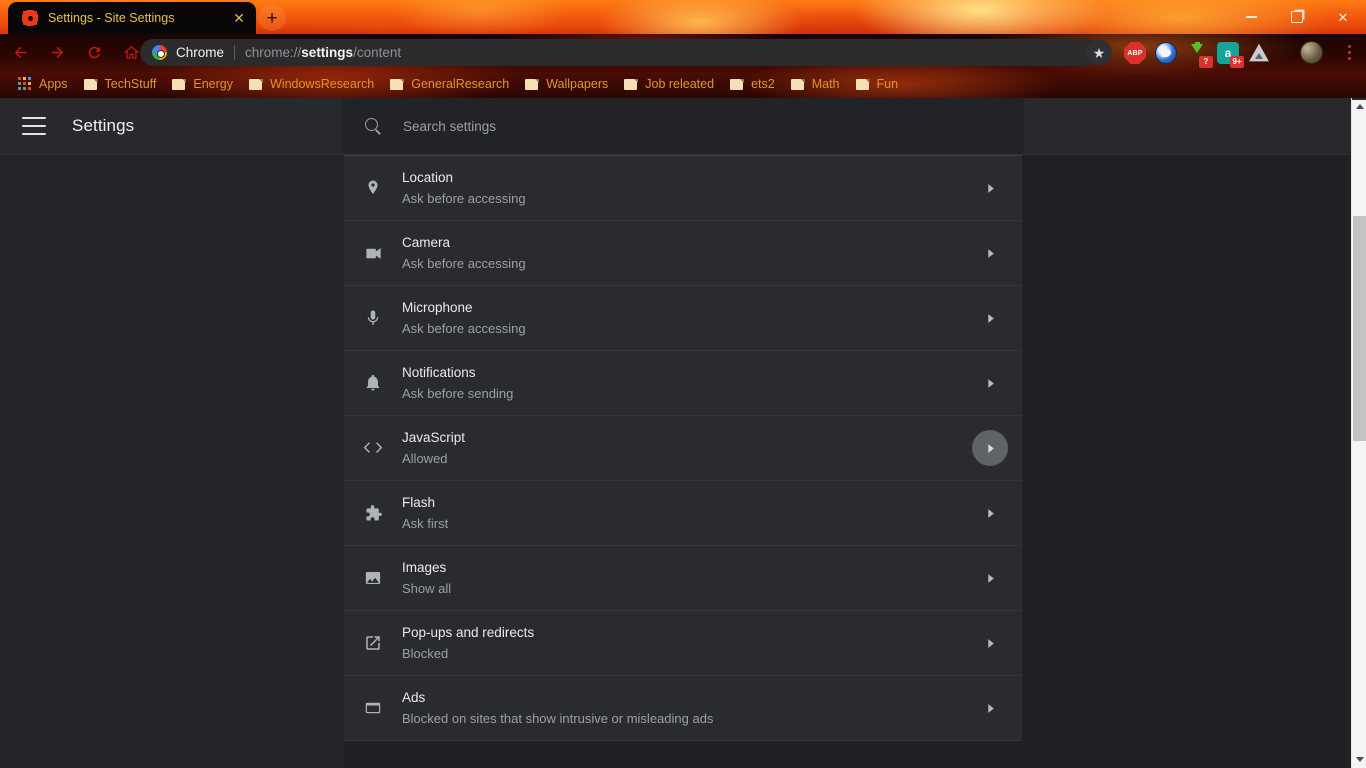 The width and height of the screenshot is (1366, 768). What do you see at coordinates (373, 513) in the screenshot?
I see `puzzle-piece-icon` at bounding box center [373, 513].